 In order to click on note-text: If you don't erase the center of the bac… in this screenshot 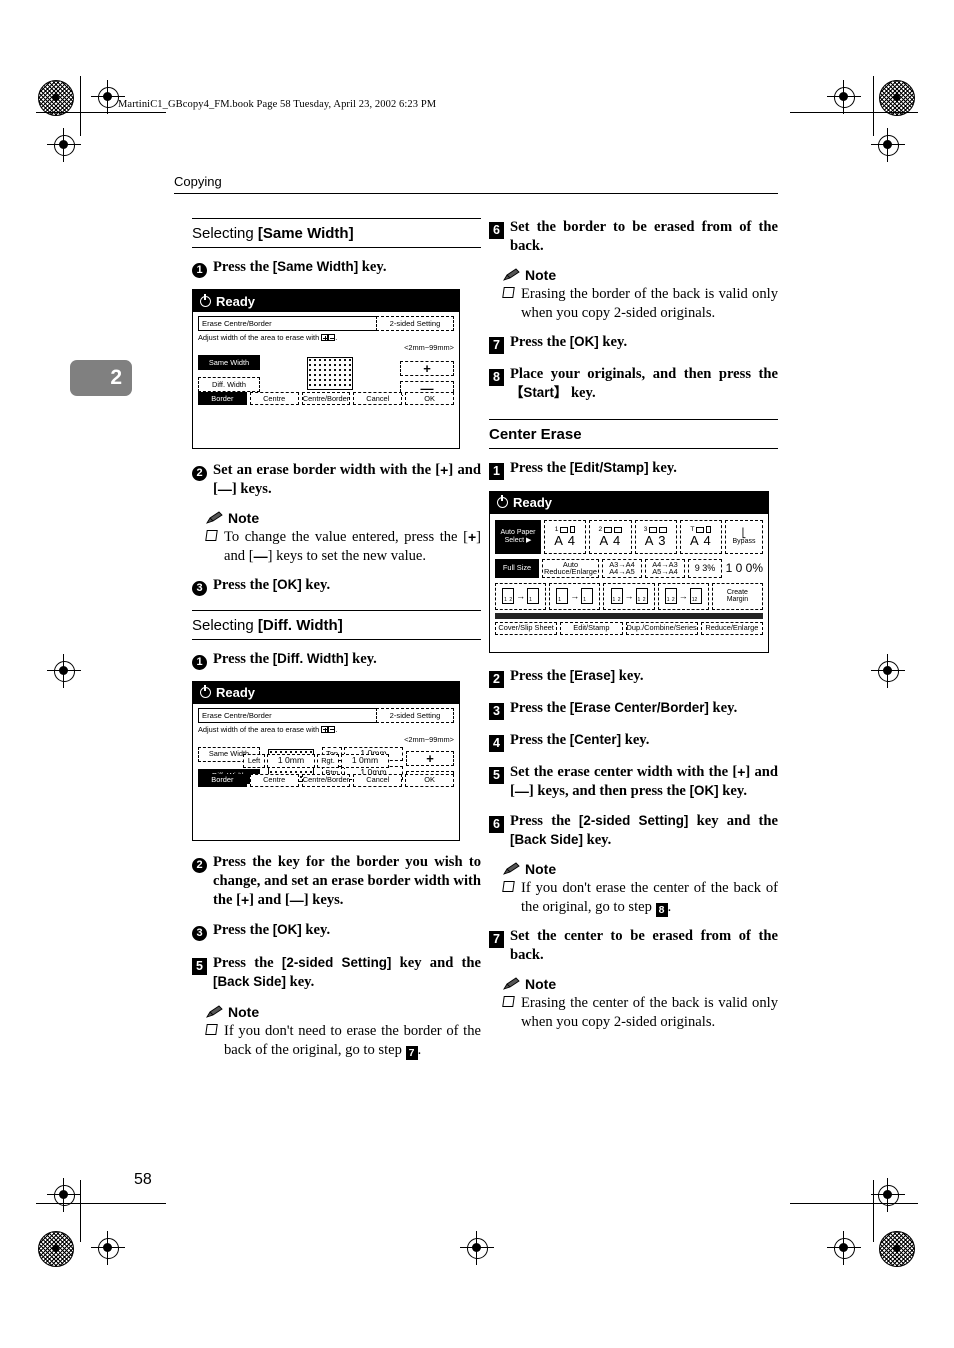, I will do `click(649, 898)`.